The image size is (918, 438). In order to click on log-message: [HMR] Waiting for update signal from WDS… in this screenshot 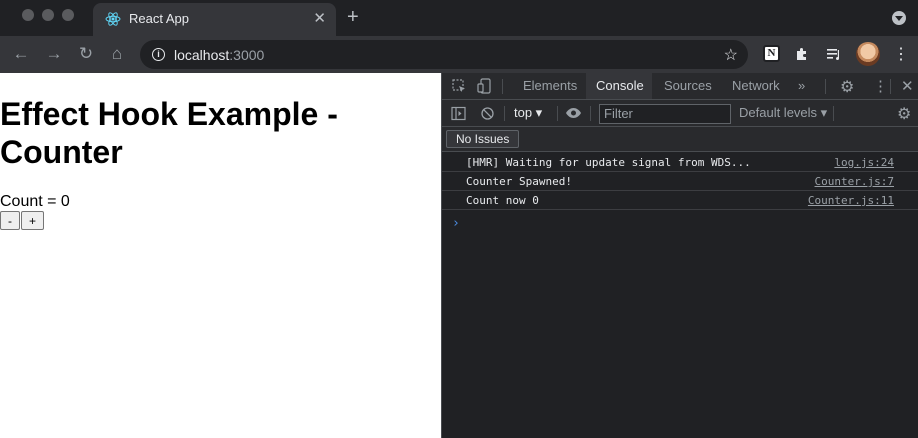, I will do `click(608, 162)`.